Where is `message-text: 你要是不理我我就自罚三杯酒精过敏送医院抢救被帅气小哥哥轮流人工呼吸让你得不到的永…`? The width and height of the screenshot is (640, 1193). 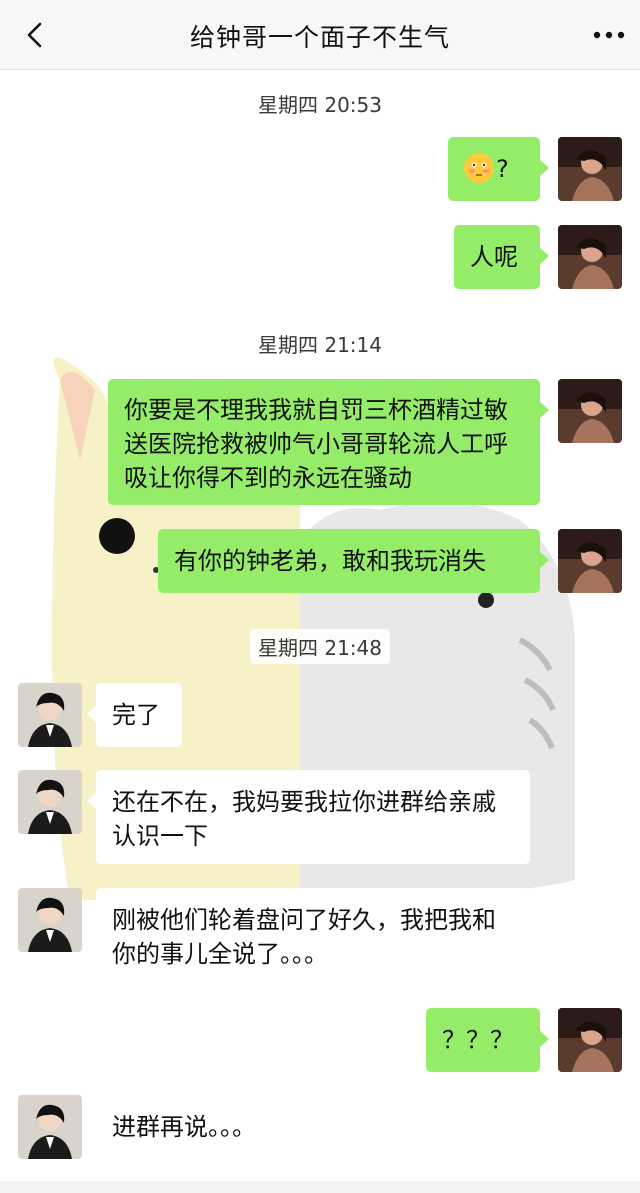
message-text: 你要是不理我我就自罚三杯酒精过敏送医院抢救被帅气小哥哥轮流人工呼吸让你得不到的永… is located at coordinates (316, 444).